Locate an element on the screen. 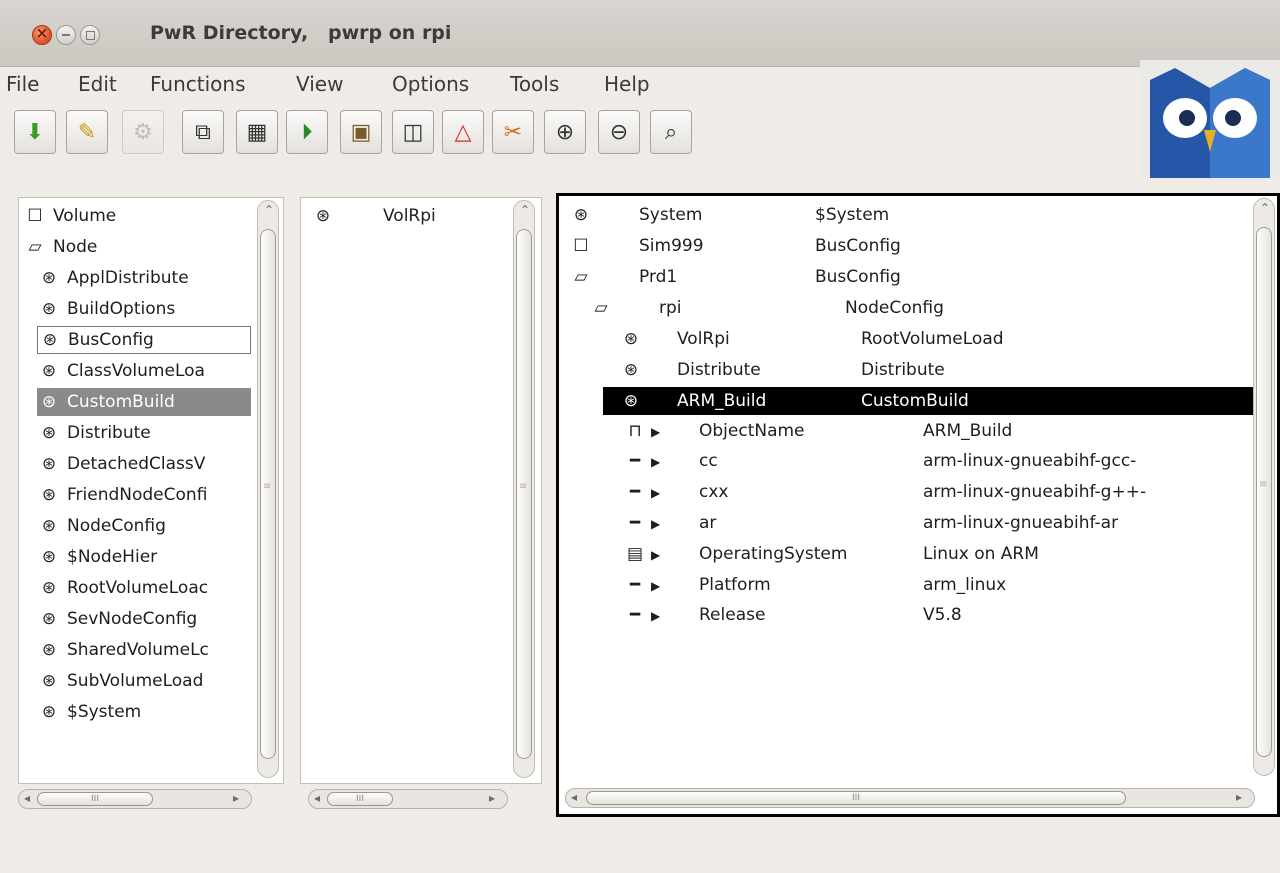 This screenshot has width=1280, height=873. attribute-row: ━ ▶ Platform arm_linux is located at coordinates (814, 585).